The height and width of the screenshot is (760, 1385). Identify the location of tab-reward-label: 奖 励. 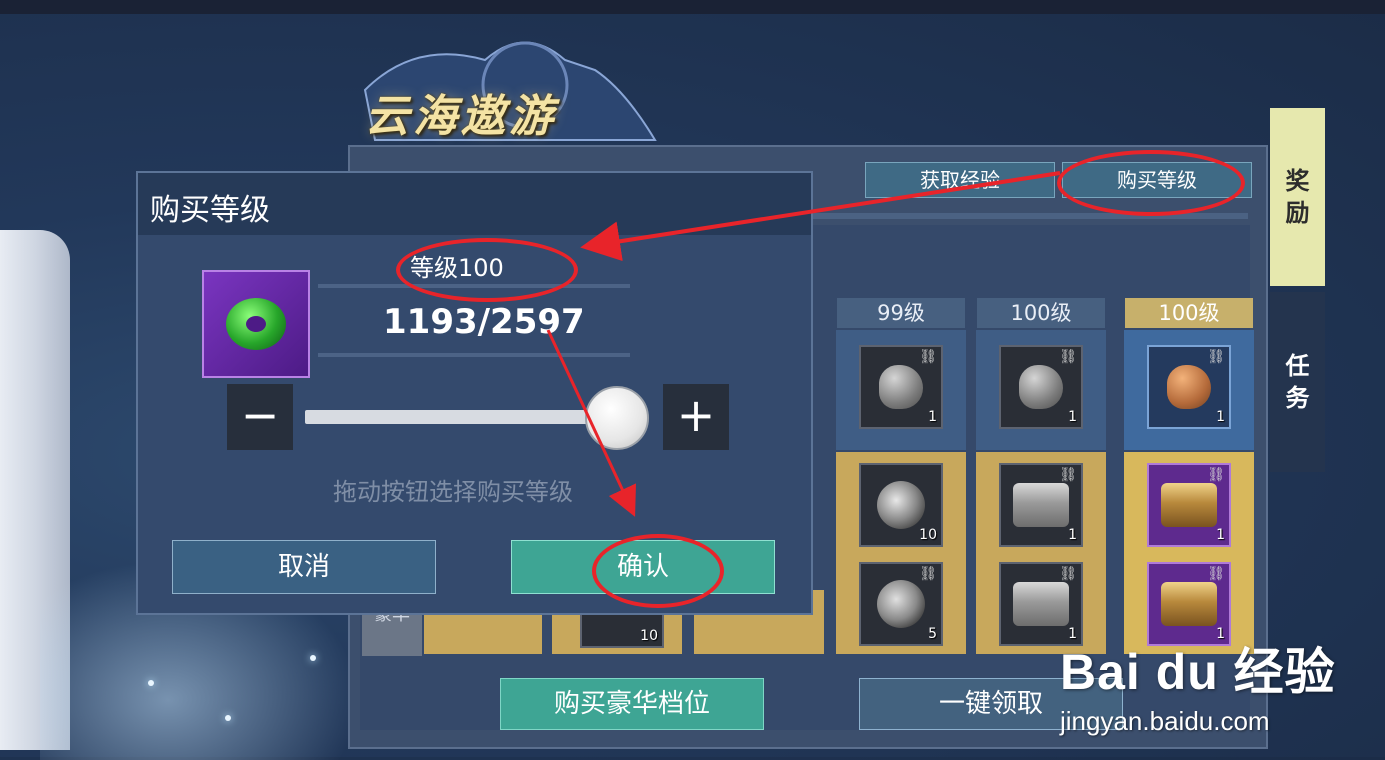
(1297, 197).